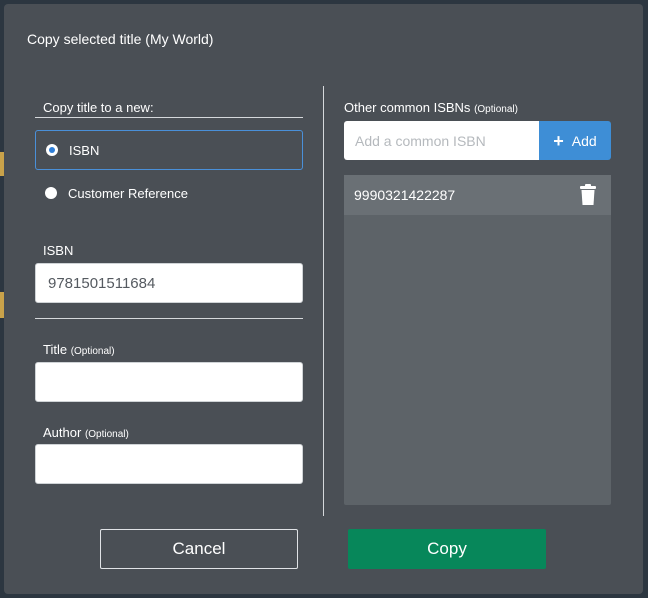 The width and height of the screenshot is (648, 598). What do you see at coordinates (169, 382) in the screenshot?
I see `title-input` at bounding box center [169, 382].